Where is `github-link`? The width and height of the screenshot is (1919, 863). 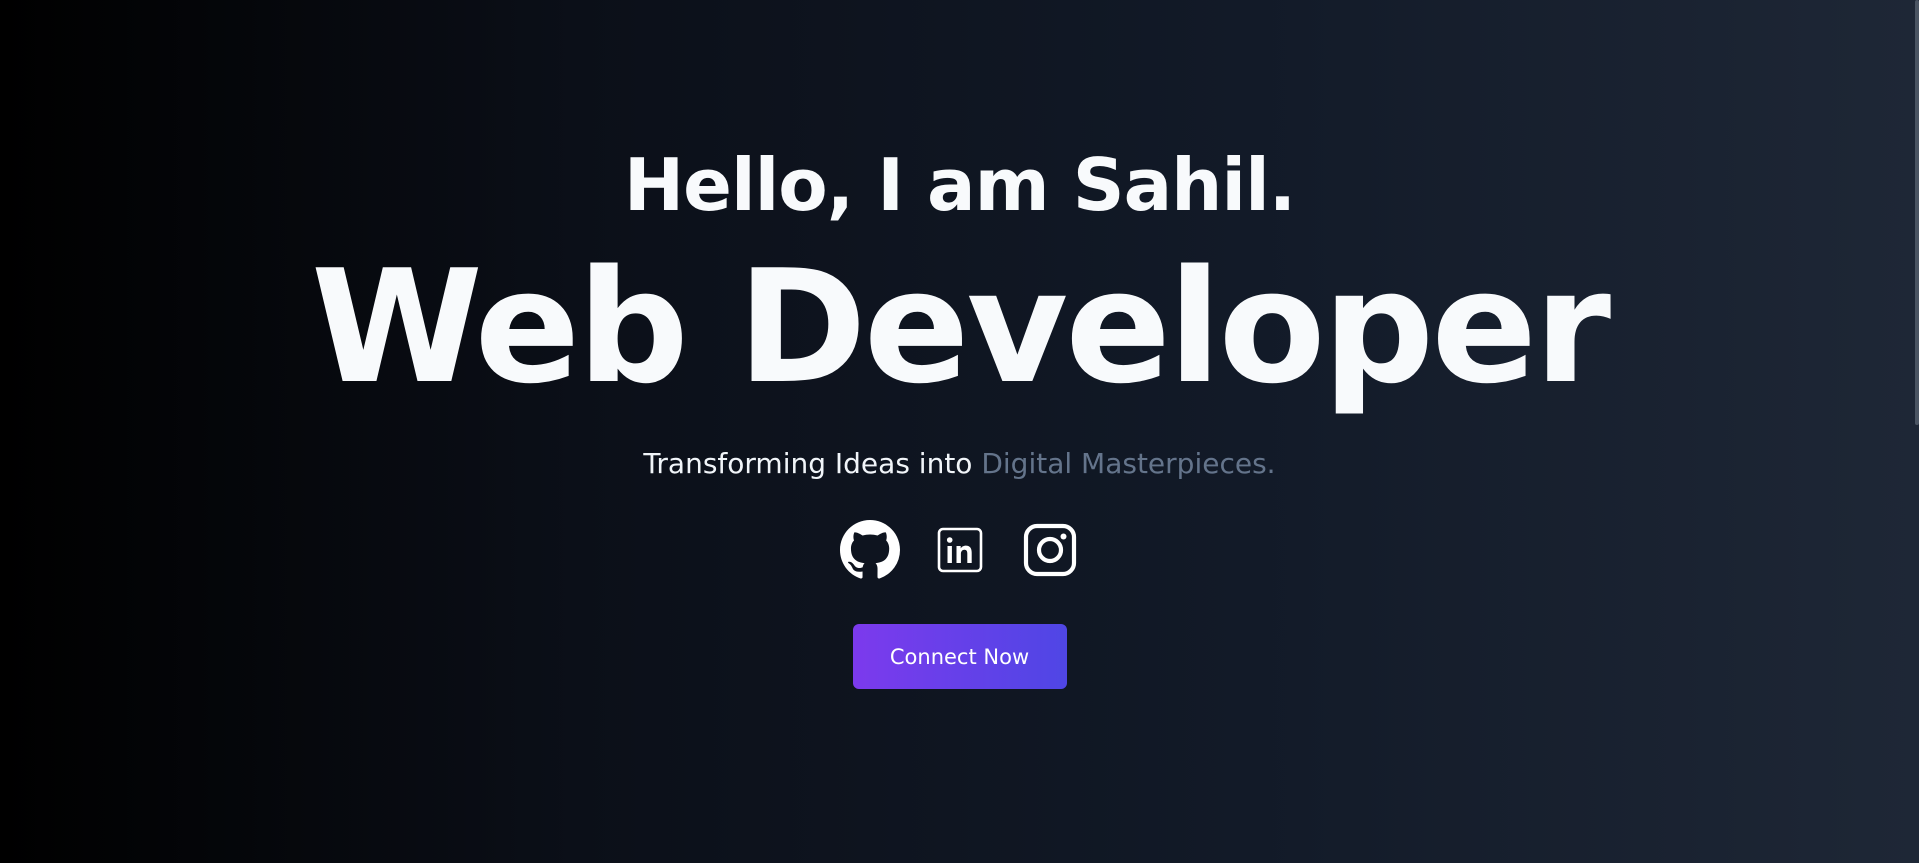 github-link is located at coordinates (869, 550).